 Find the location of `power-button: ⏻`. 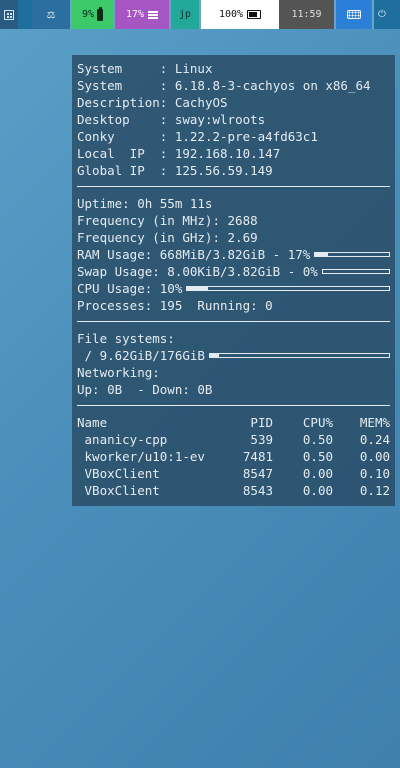

power-button: ⏻ is located at coordinates (382, 14).